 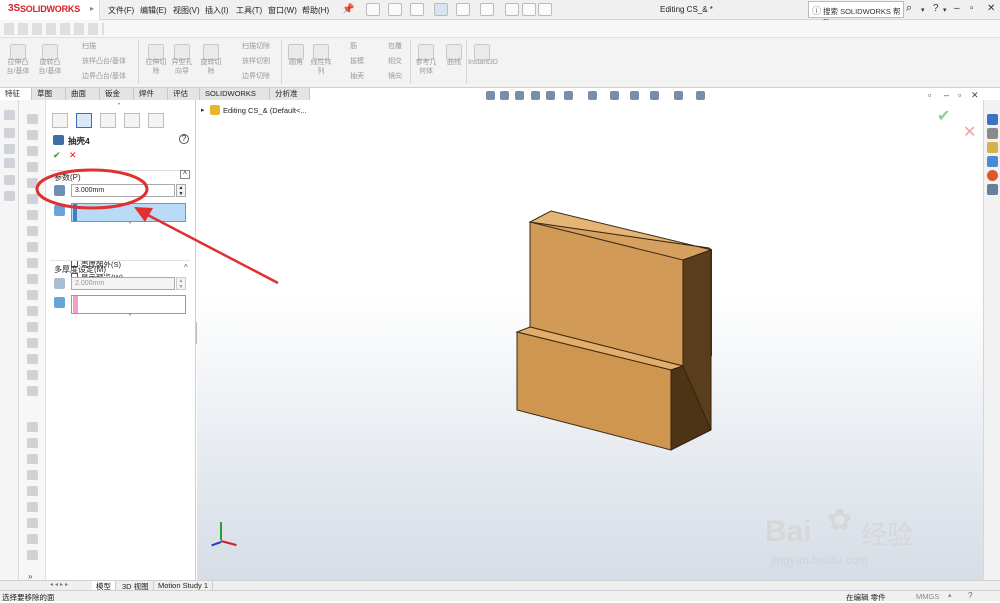 What do you see at coordinates (972, 8) in the screenshot?
I see `restore-icon: ▫` at bounding box center [972, 8].